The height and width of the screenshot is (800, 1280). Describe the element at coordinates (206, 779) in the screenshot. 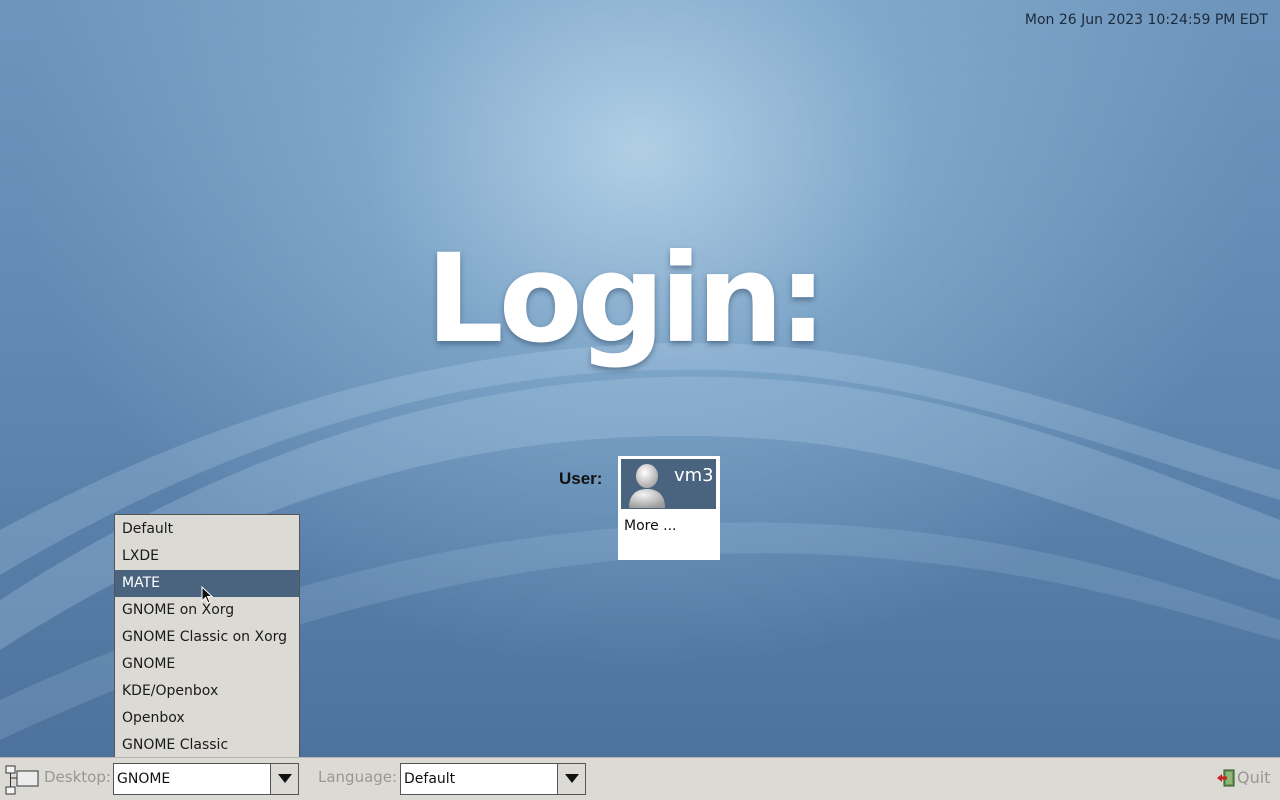

I see `desktop-combo: GNOME` at that location.